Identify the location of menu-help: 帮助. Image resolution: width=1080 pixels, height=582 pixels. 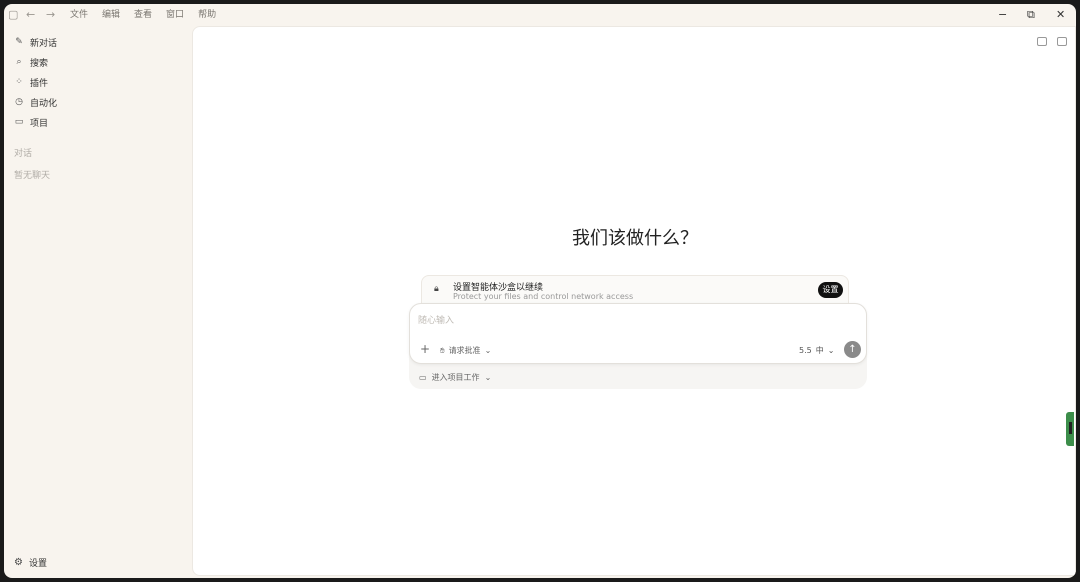
(207, 15).